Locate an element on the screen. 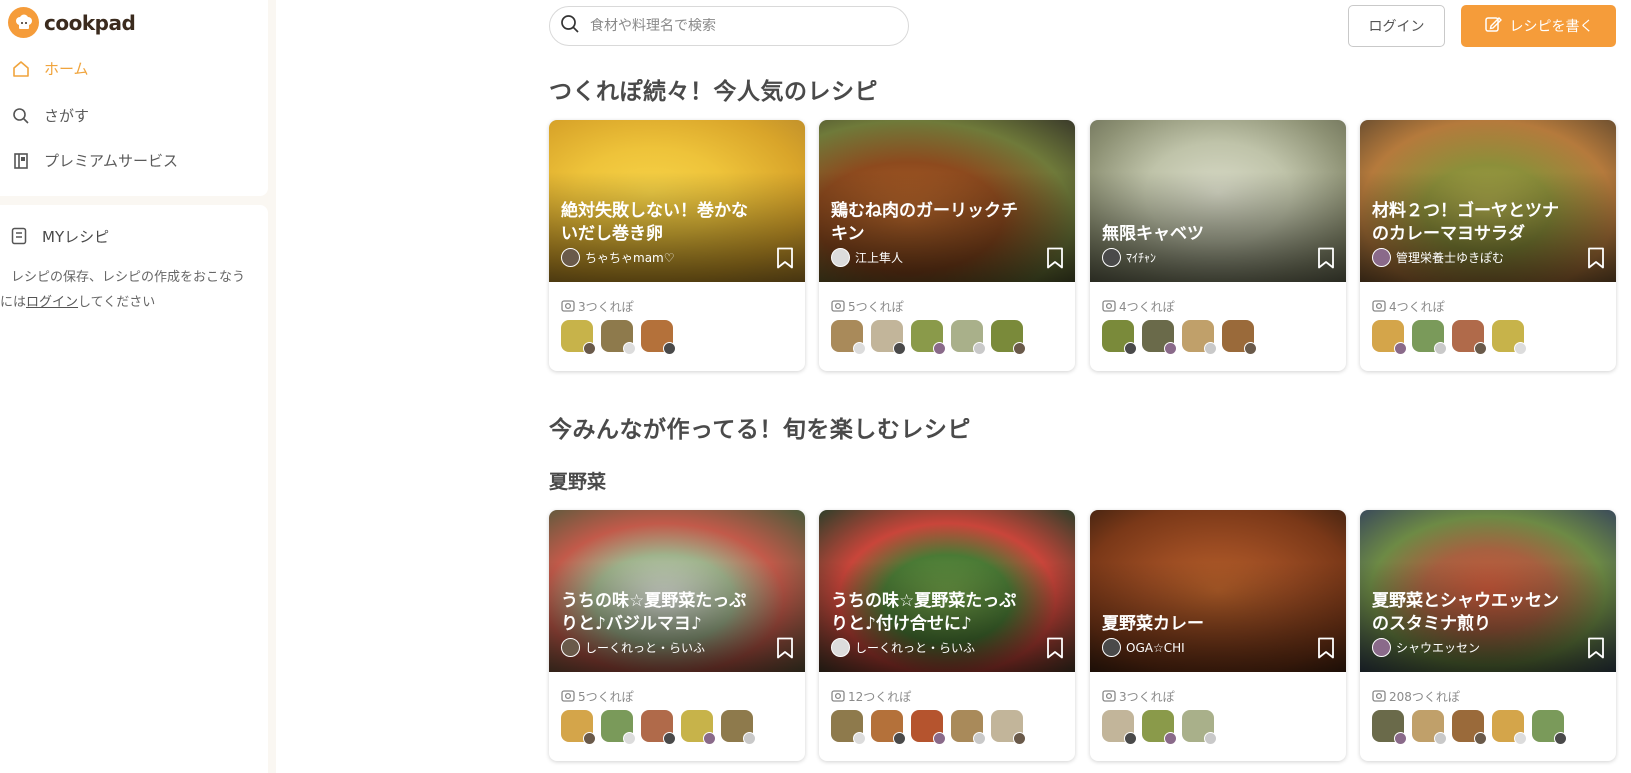 The height and width of the screenshot is (773, 1631). recipe-author: シャウエッセン is located at coordinates (1426, 647).